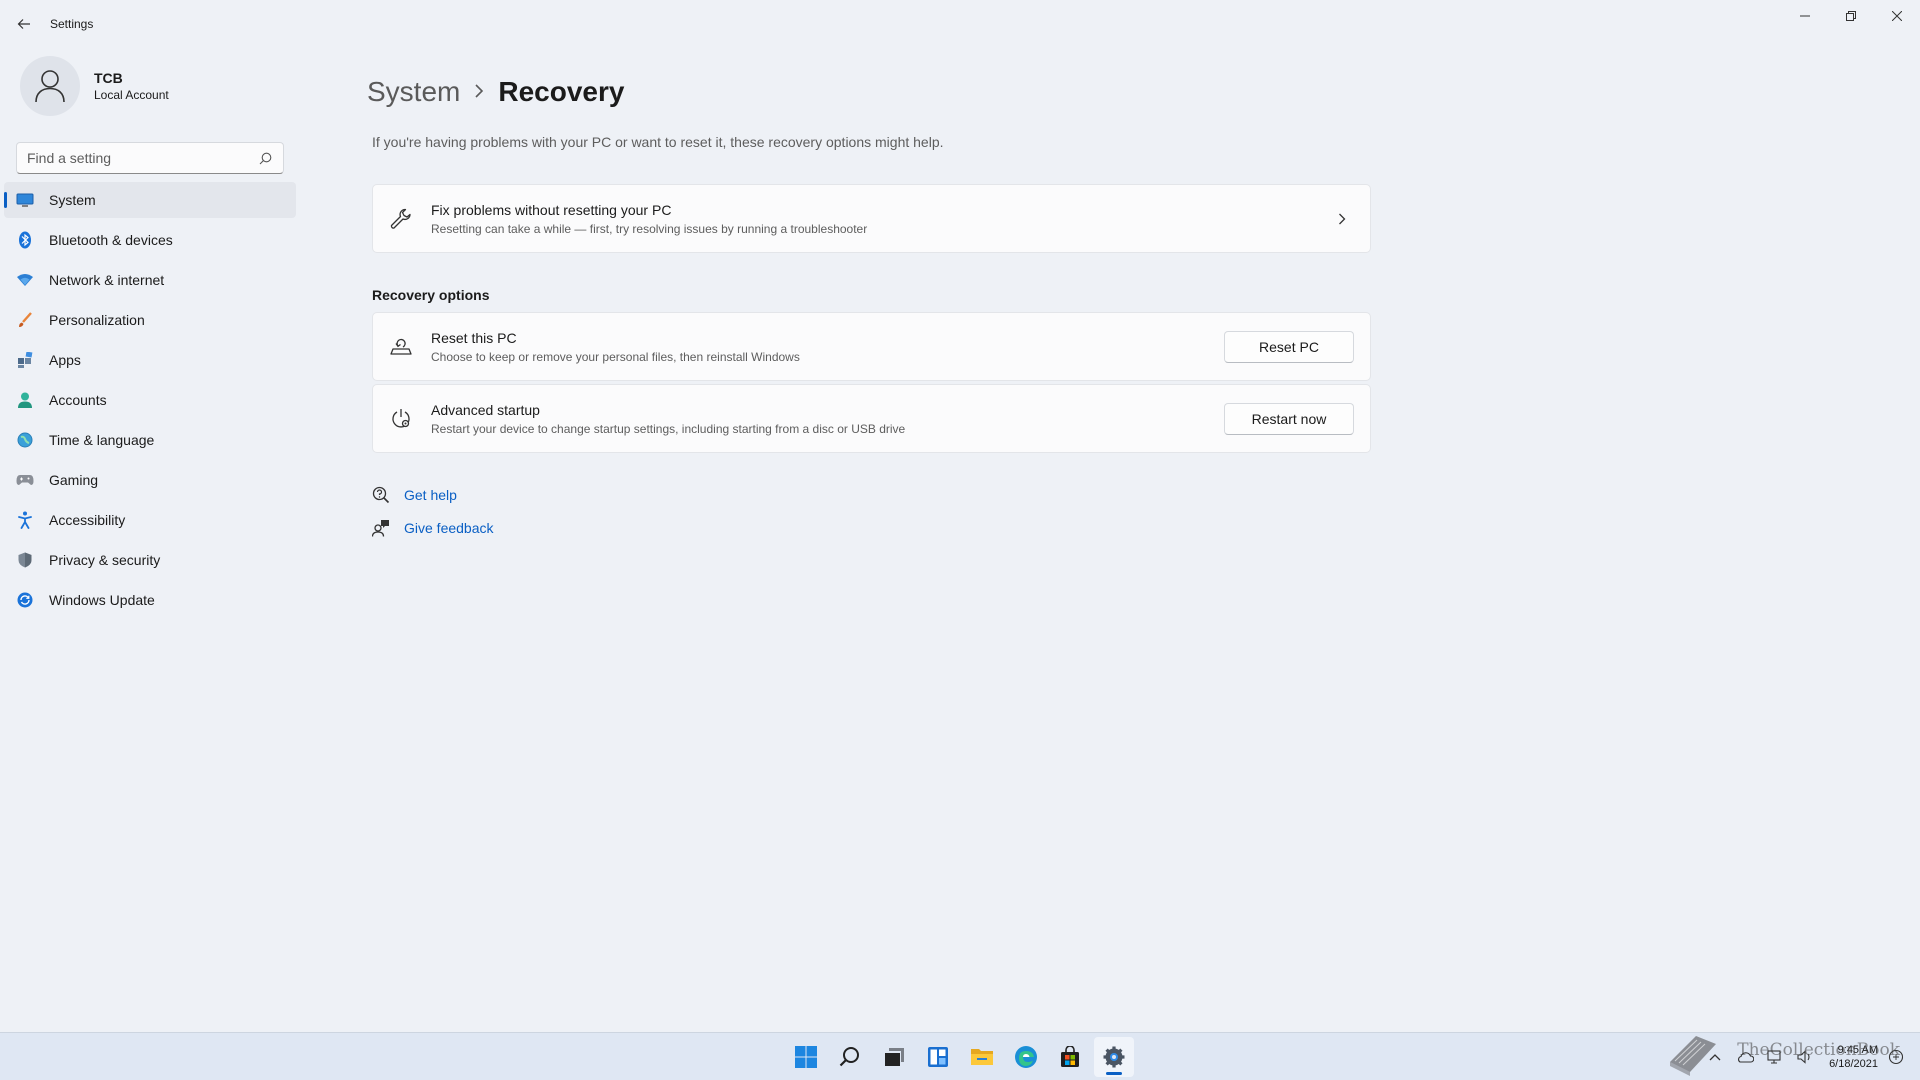 This screenshot has height=1080, width=1920. I want to click on sidebar-item-time-language: Time & language, so click(150, 440).